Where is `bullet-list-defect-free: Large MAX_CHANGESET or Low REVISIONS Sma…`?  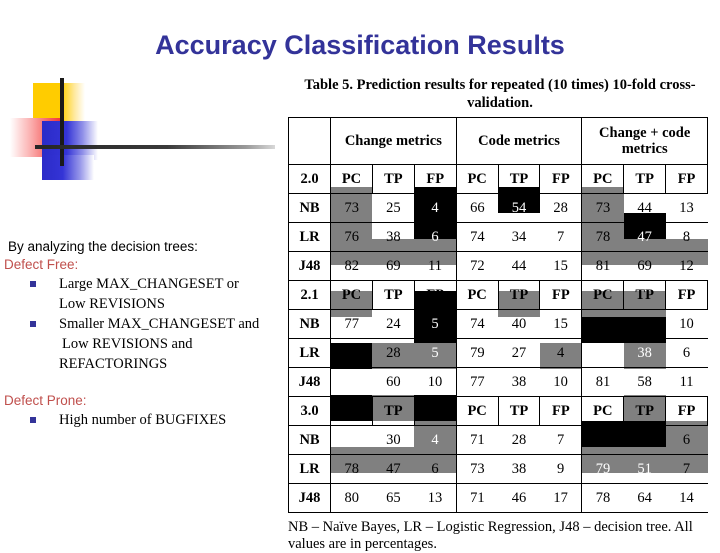 bullet-list-defect-free: Large MAX_CHANGESET or Low REVISIONS Sma… is located at coordinates (146, 324).